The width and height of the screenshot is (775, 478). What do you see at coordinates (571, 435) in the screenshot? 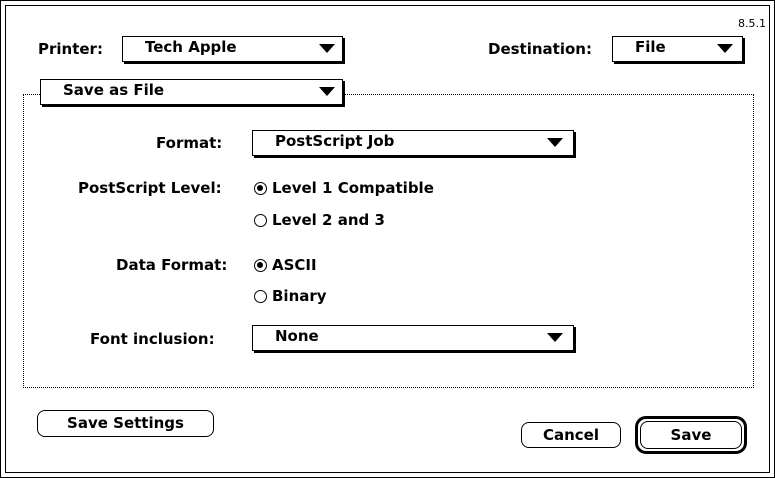
I see `cancel-button: Cancel` at bounding box center [571, 435].